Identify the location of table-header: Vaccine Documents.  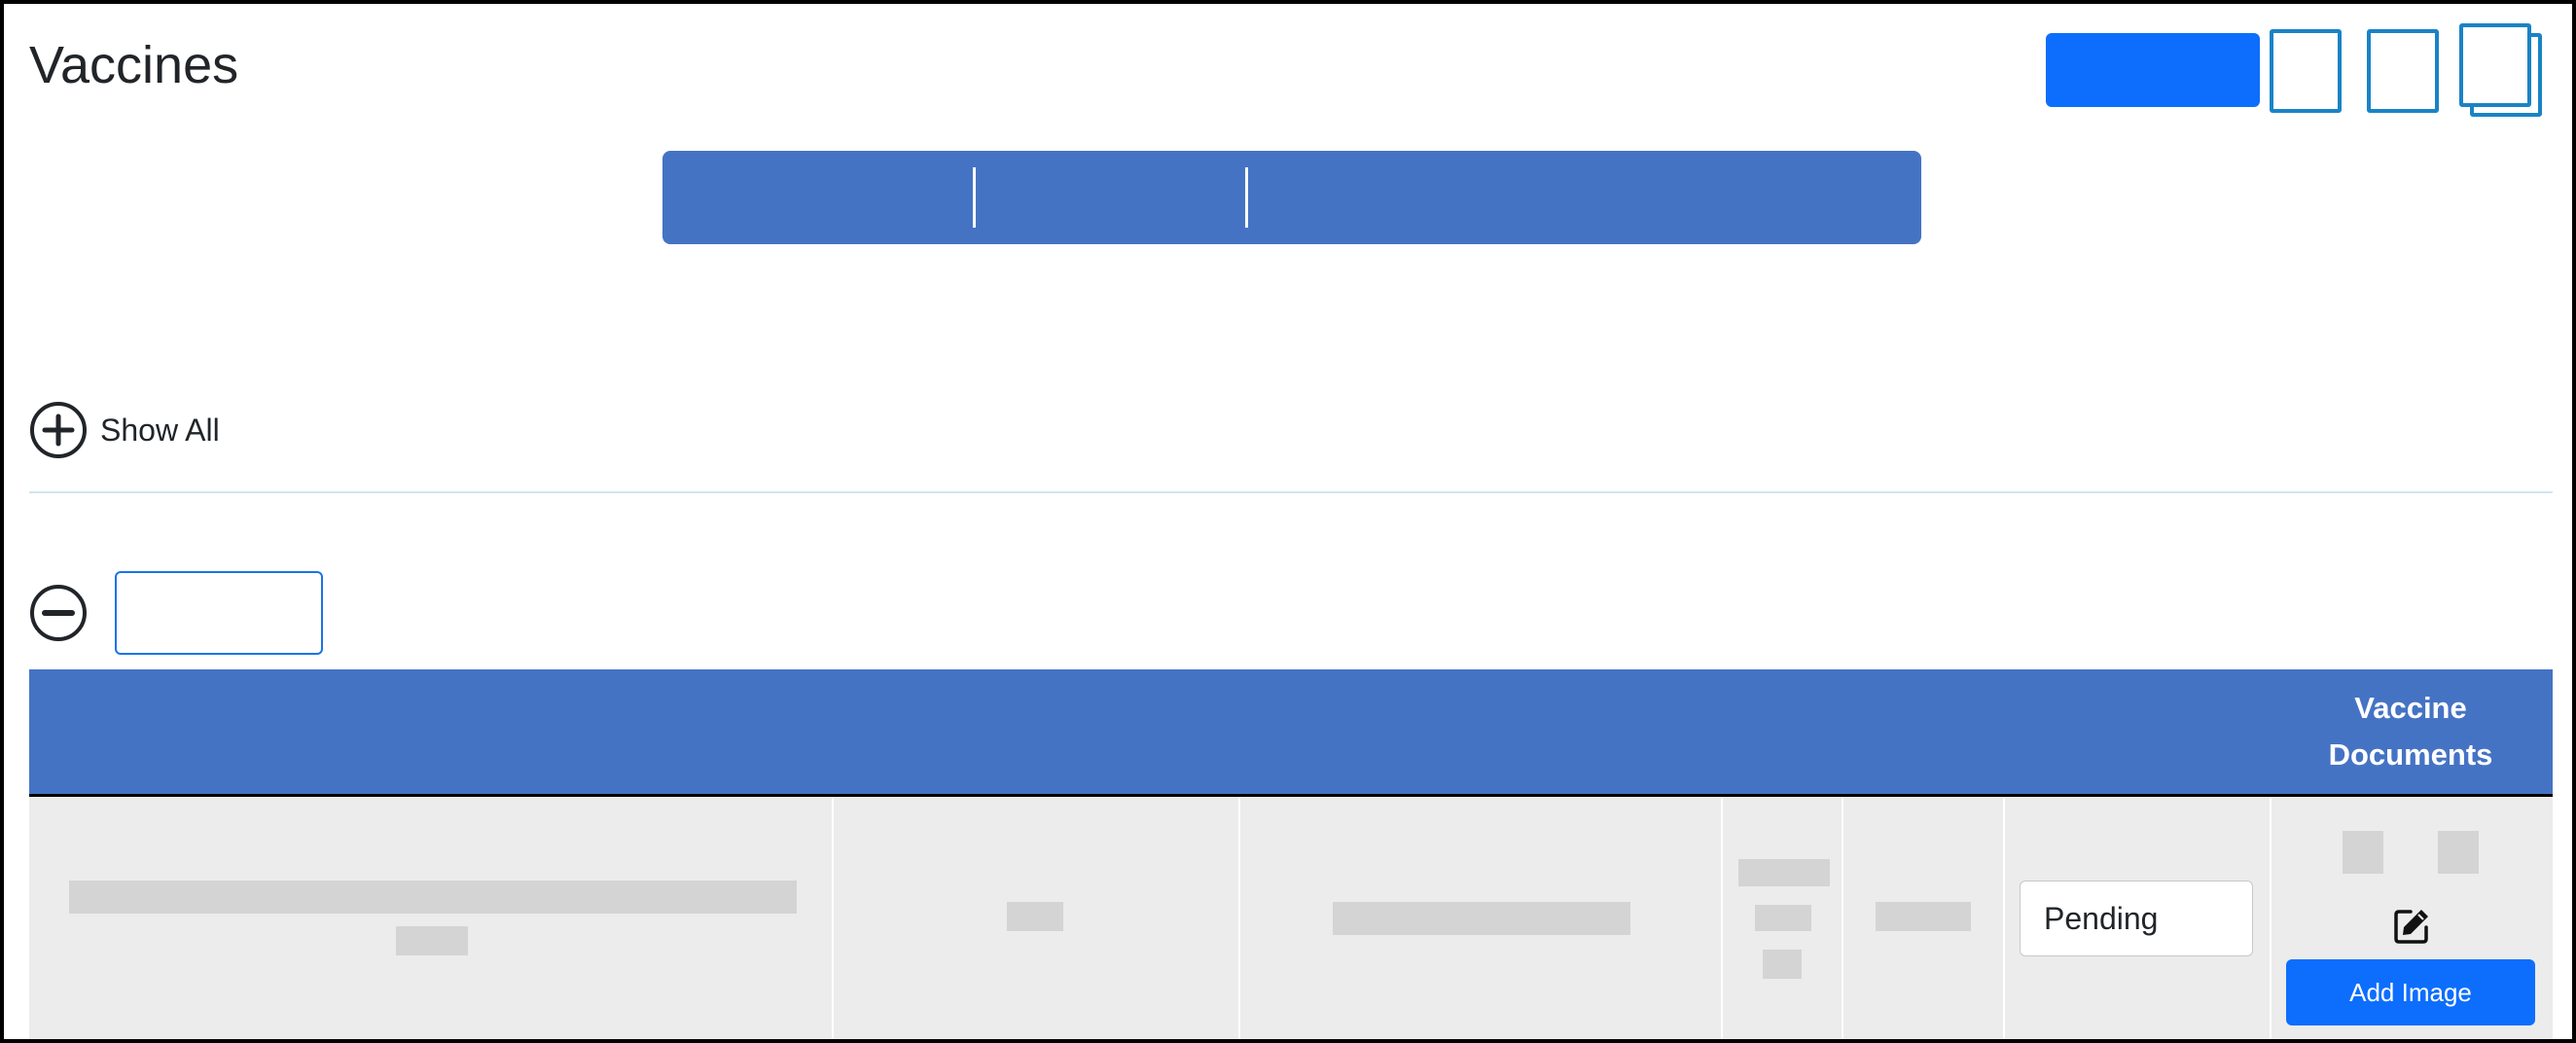
(1291, 733).